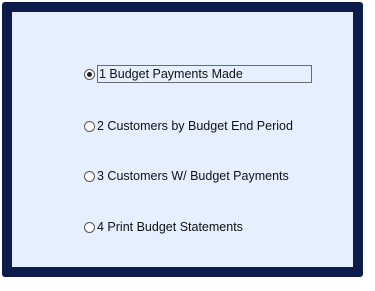  I want to click on option-label: 1 Budget Payments Made, so click(204, 74).